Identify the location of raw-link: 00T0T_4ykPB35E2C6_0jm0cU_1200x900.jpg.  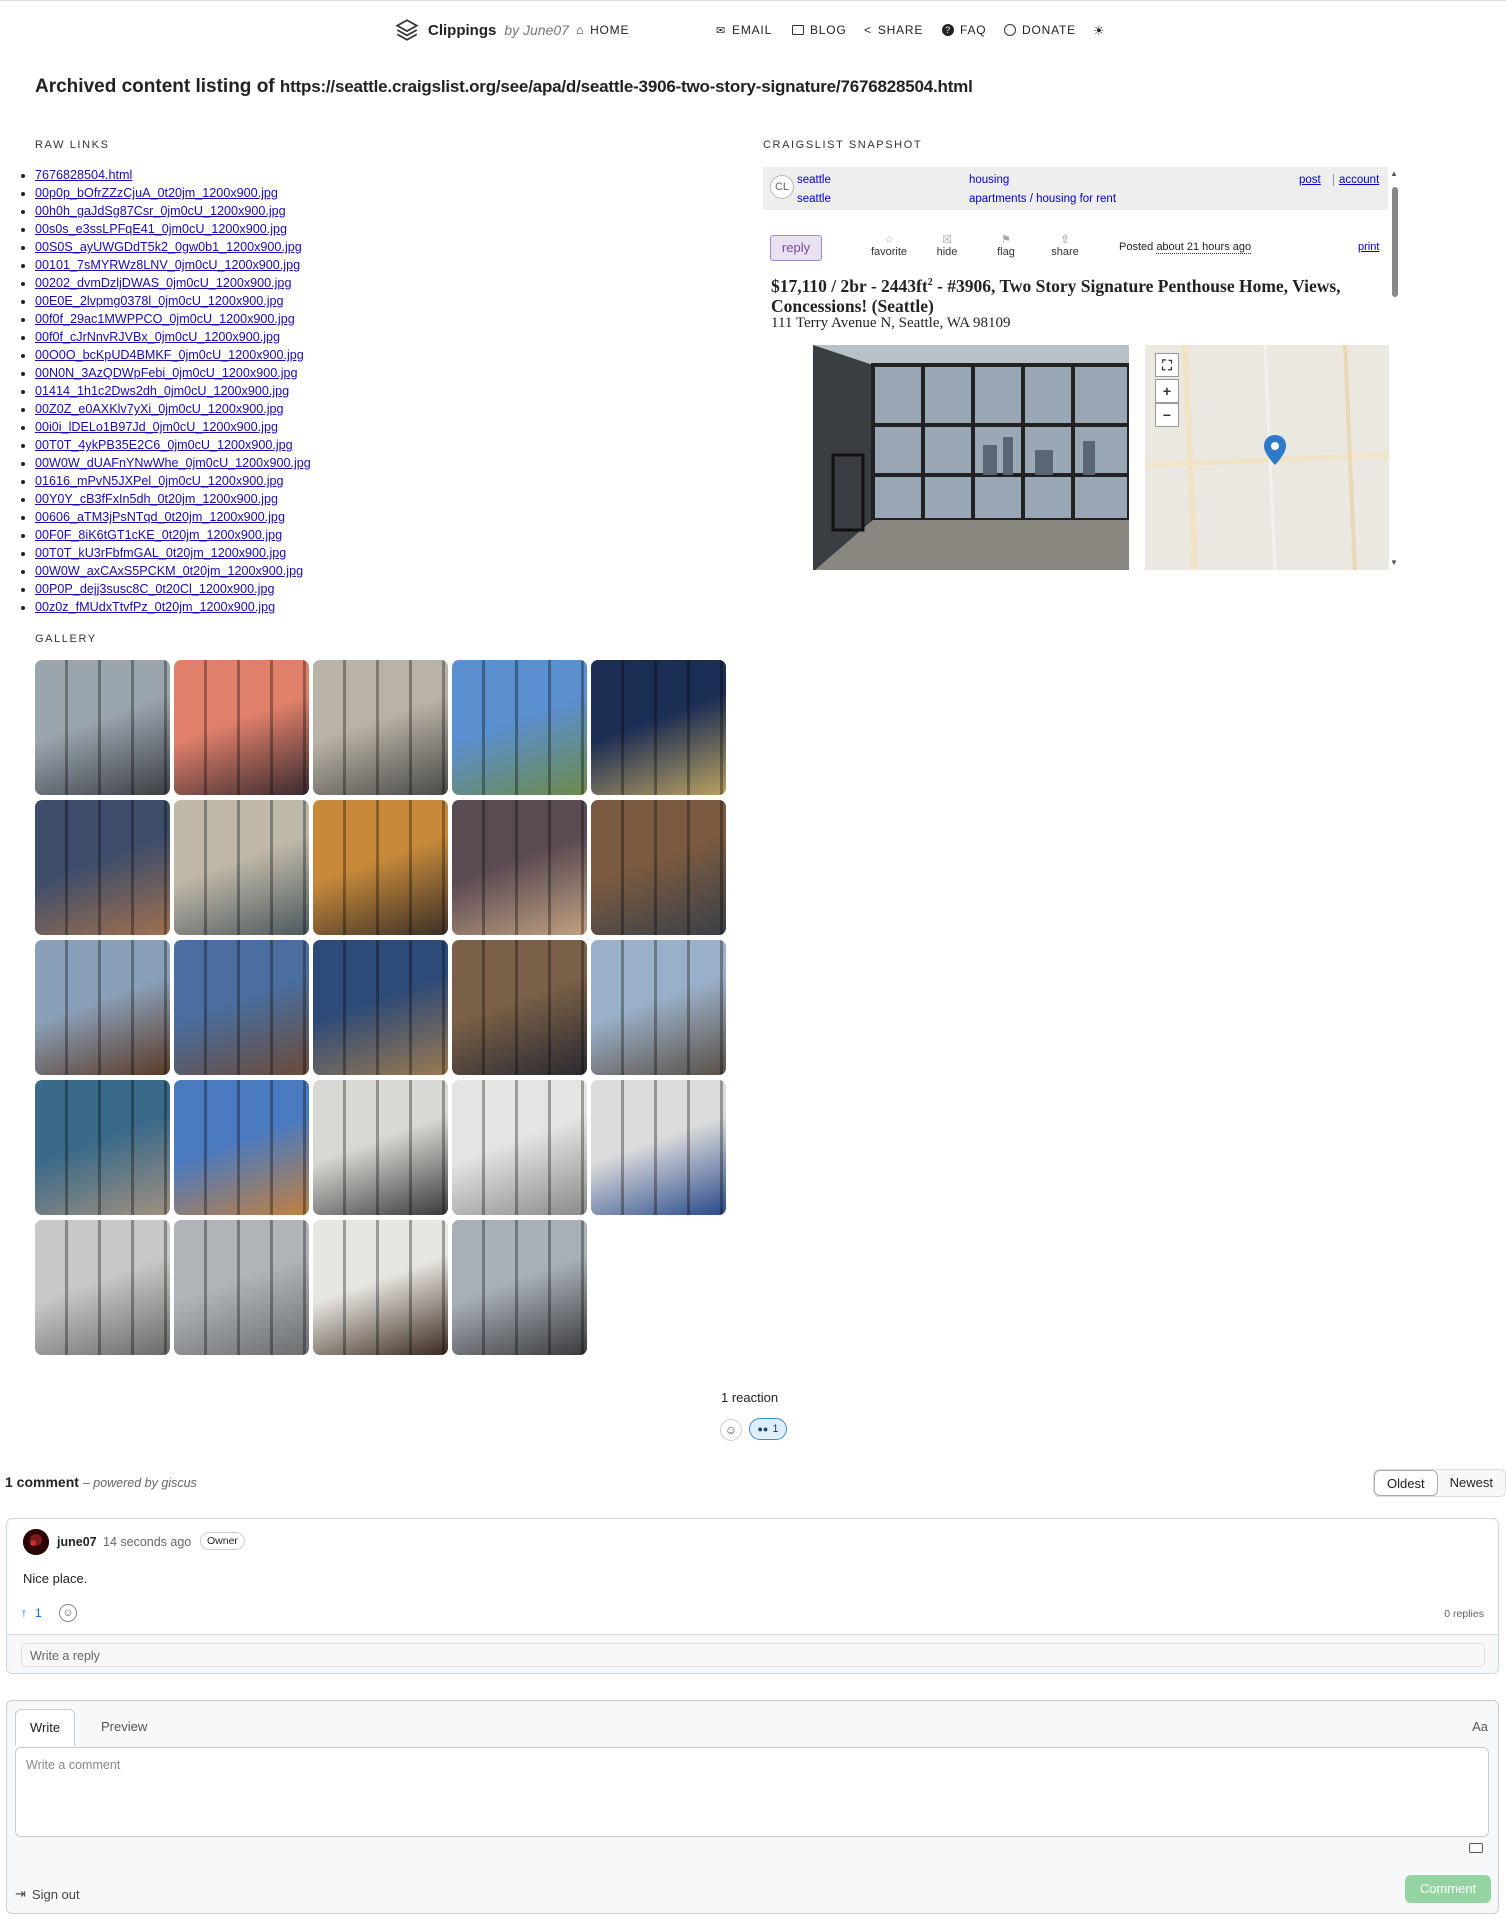
(164, 445).